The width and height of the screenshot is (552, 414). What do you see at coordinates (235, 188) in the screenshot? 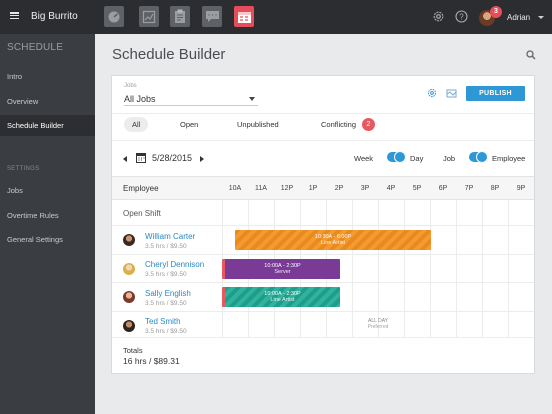
I see `hour-label: 10A` at bounding box center [235, 188].